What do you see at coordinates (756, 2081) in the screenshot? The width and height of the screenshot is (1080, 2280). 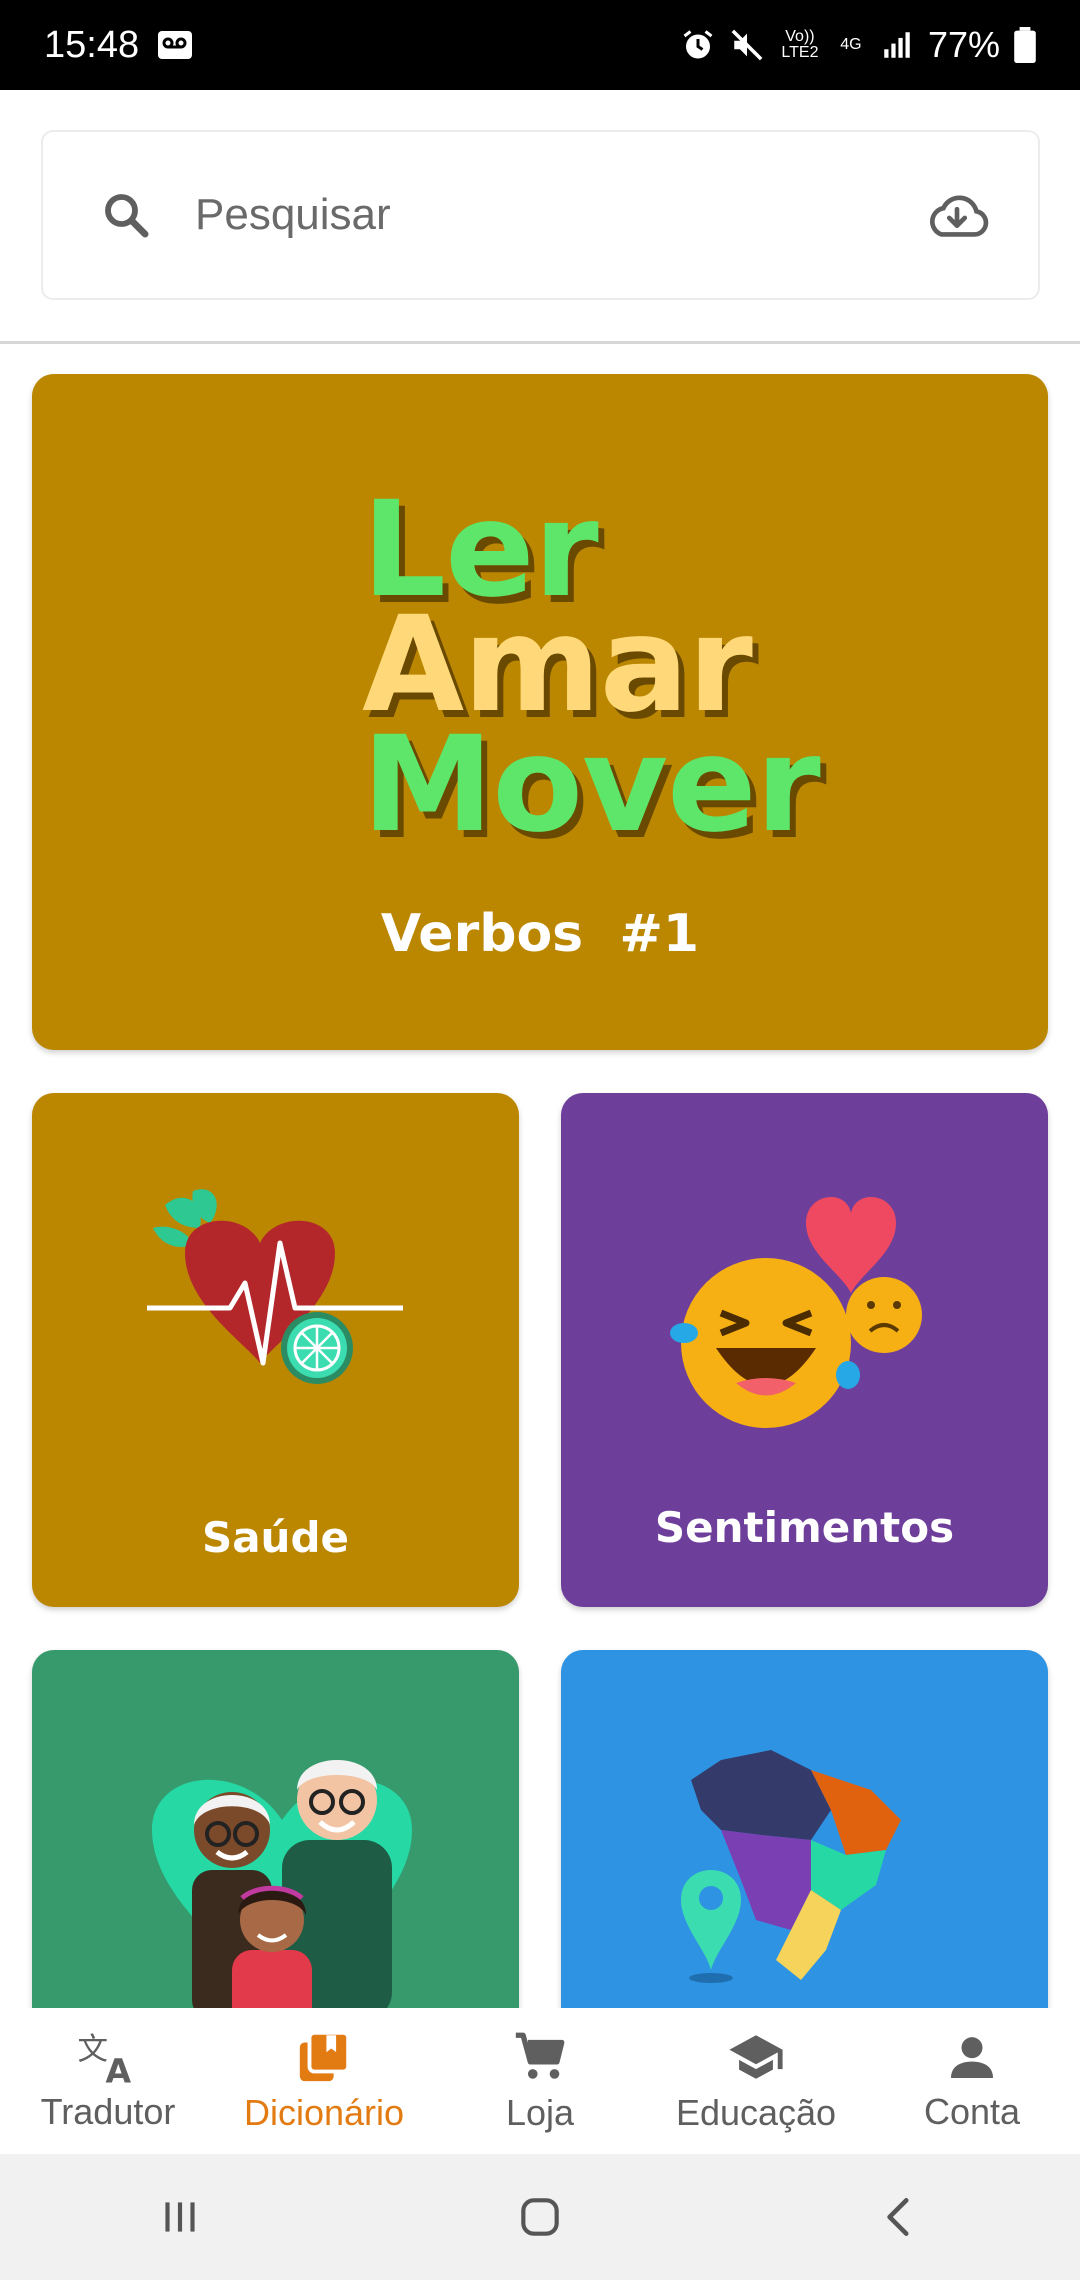 I see `nav-educacao: Educação` at bounding box center [756, 2081].